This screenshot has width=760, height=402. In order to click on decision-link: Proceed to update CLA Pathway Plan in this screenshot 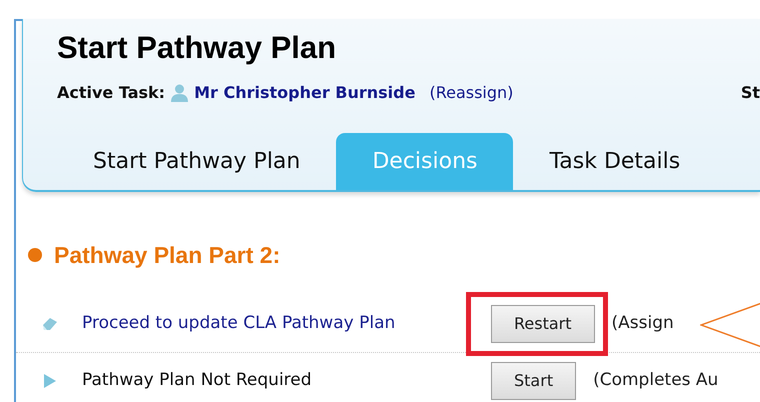, I will do `click(274, 324)`.